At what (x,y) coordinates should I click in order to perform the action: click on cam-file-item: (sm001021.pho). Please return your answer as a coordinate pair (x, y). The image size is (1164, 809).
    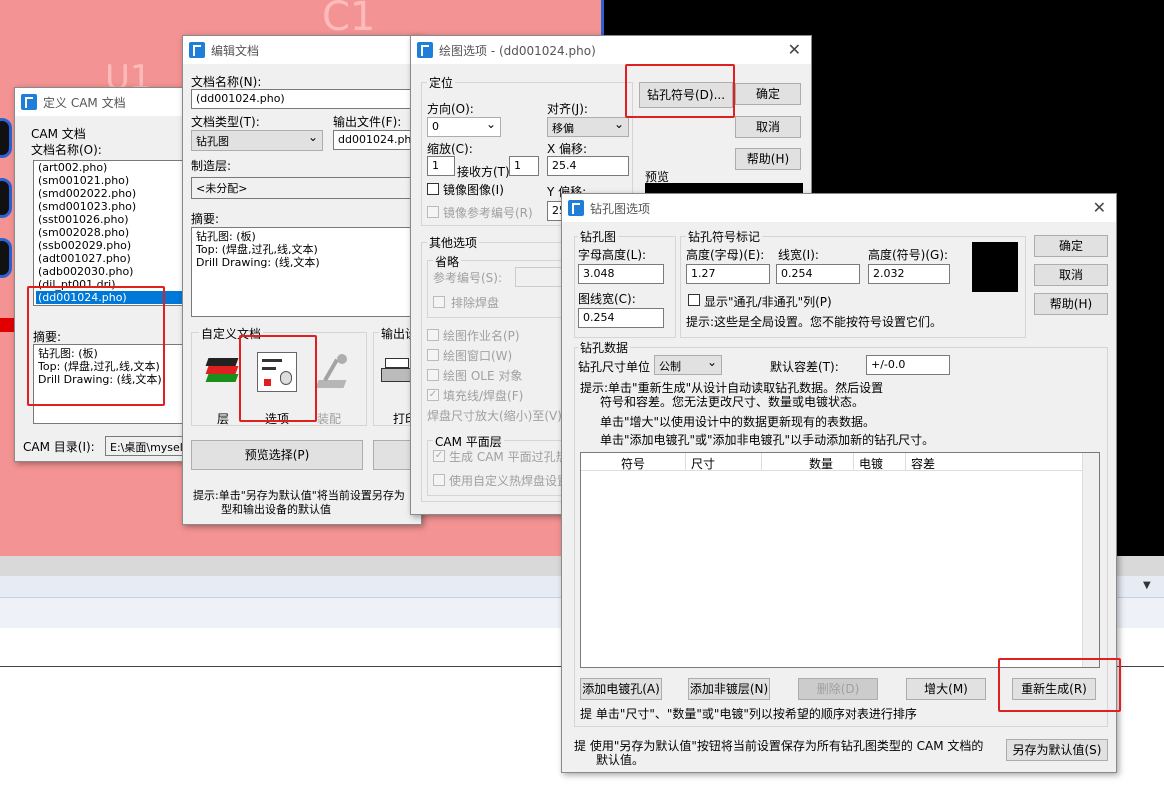
    Looking at the image, I should click on (119, 180).